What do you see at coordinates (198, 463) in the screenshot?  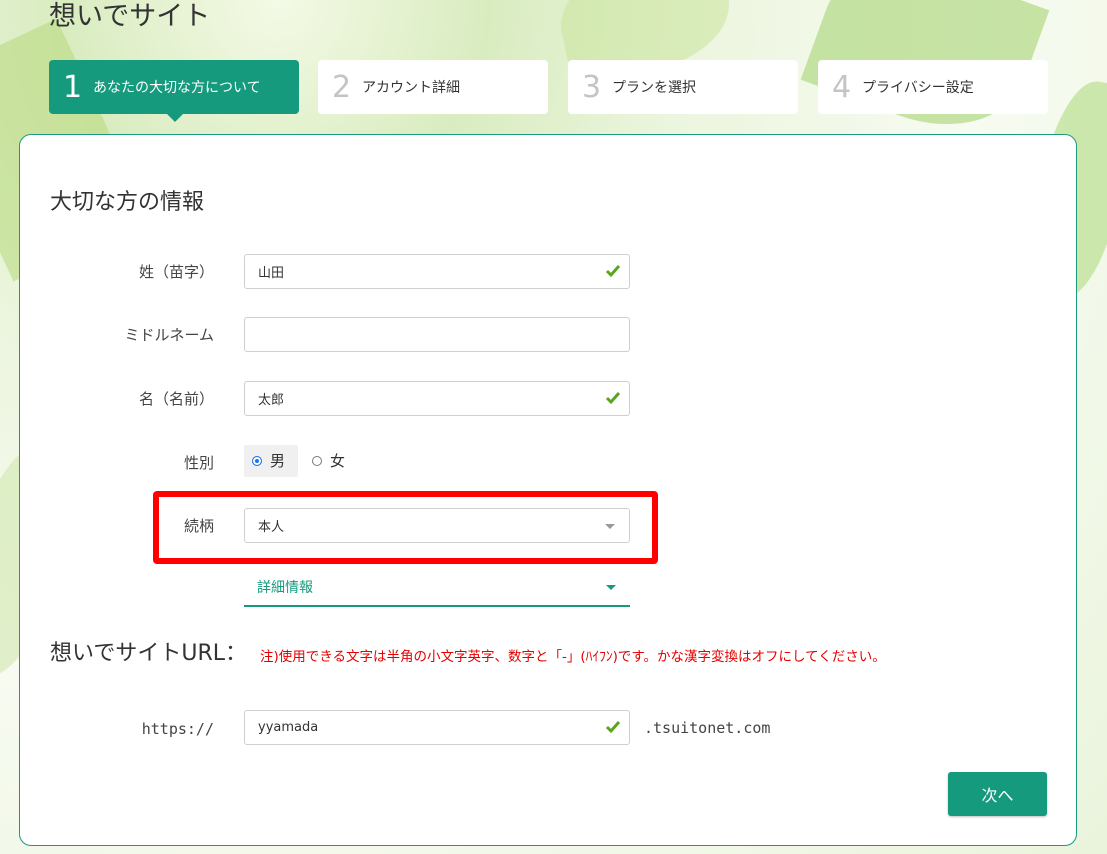 I see `gender-label: 性別` at bounding box center [198, 463].